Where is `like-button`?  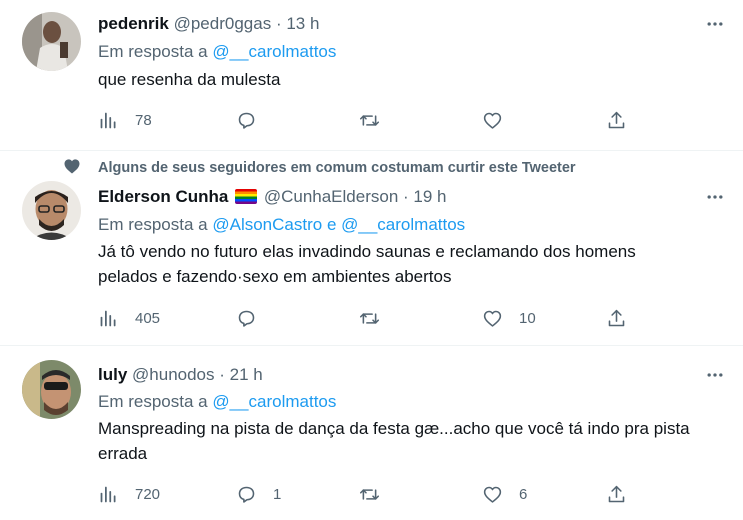
like-button is located at coordinates (500, 120).